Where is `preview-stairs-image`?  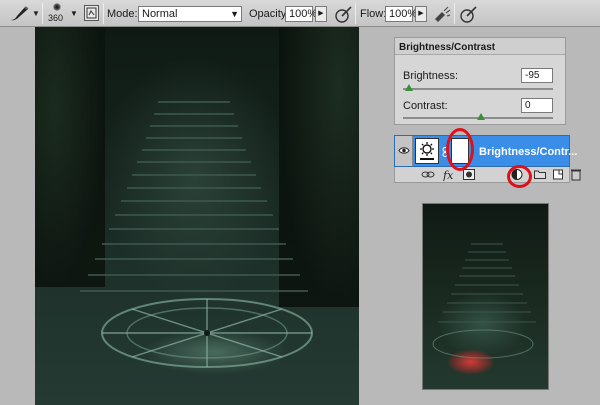 preview-stairs-image is located at coordinates (484, 301).